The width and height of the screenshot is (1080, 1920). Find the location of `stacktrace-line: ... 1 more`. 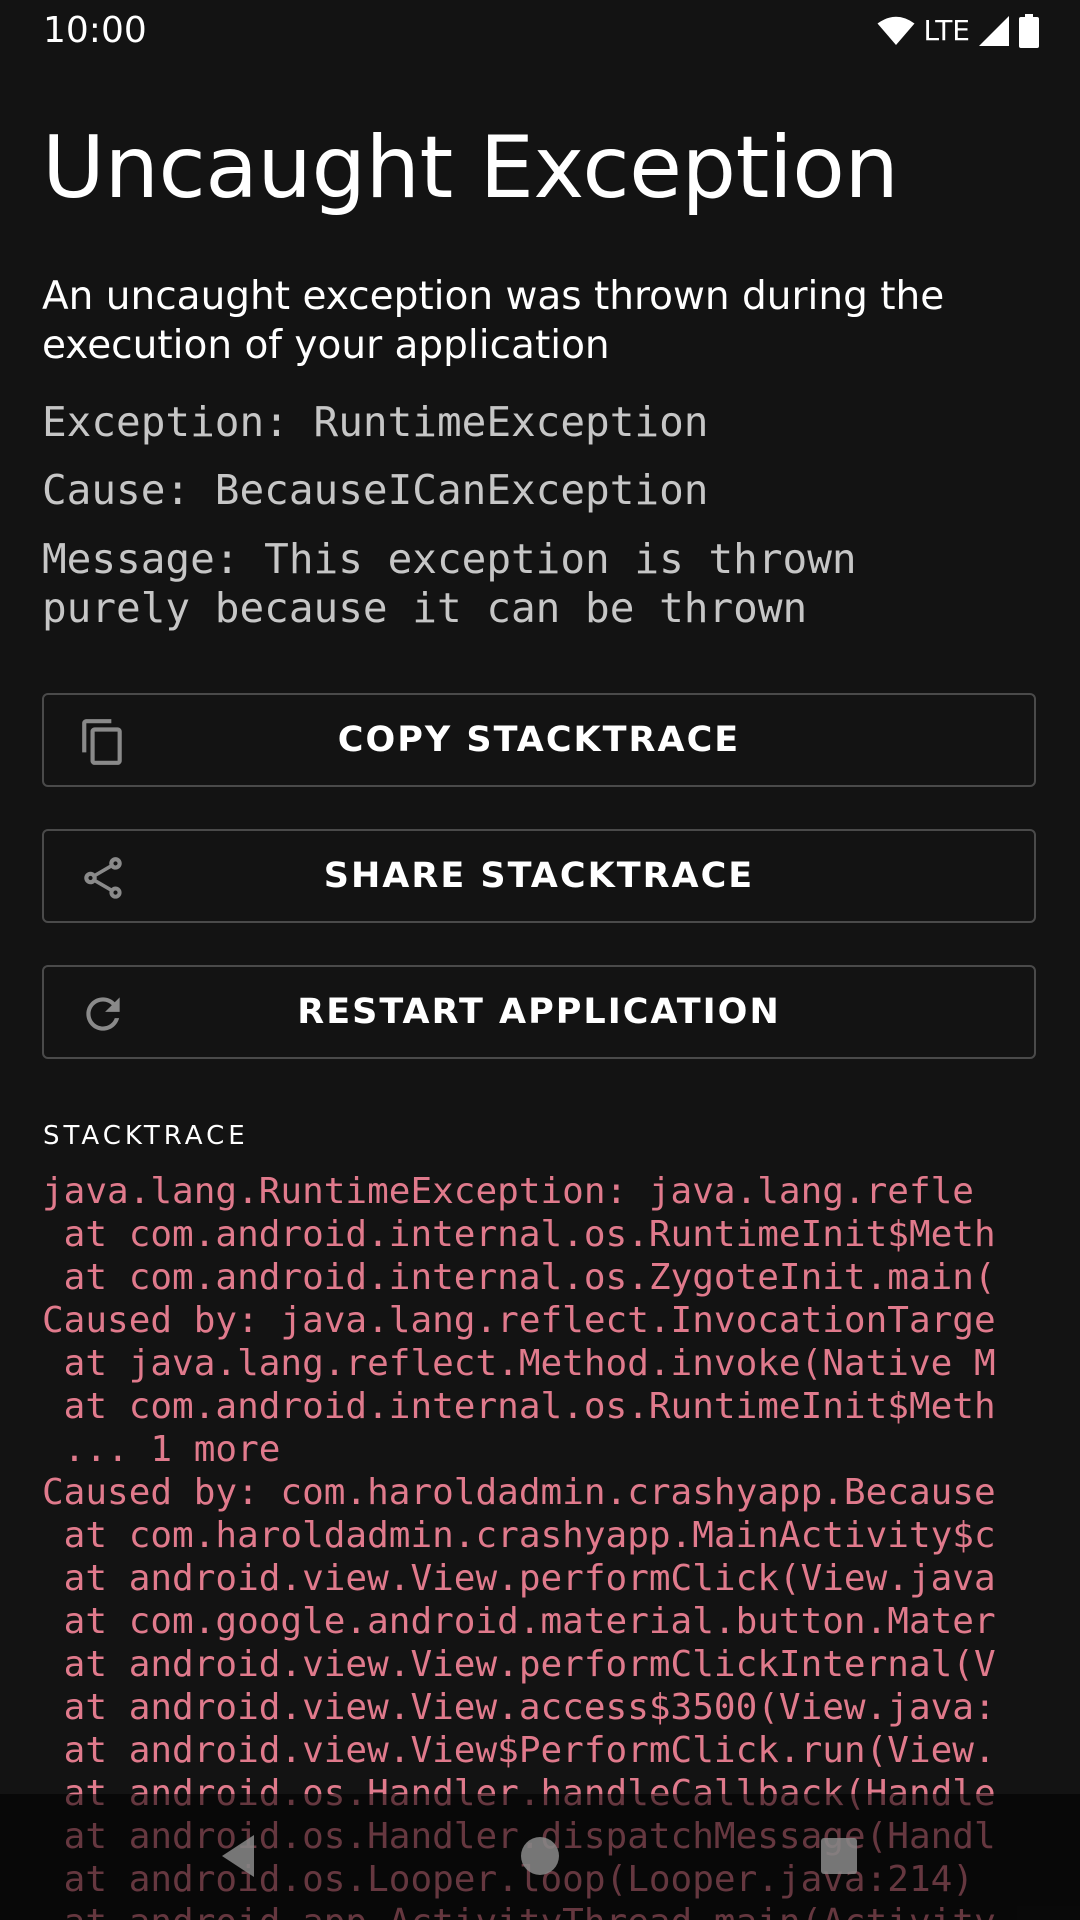

stacktrace-line: ... 1 more is located at coordinates (161, 1449).